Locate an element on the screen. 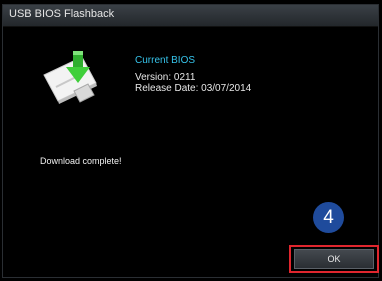 The height and width of the screenshot is (281, 382). usb-download-icon is located at coordinates (70, 77).